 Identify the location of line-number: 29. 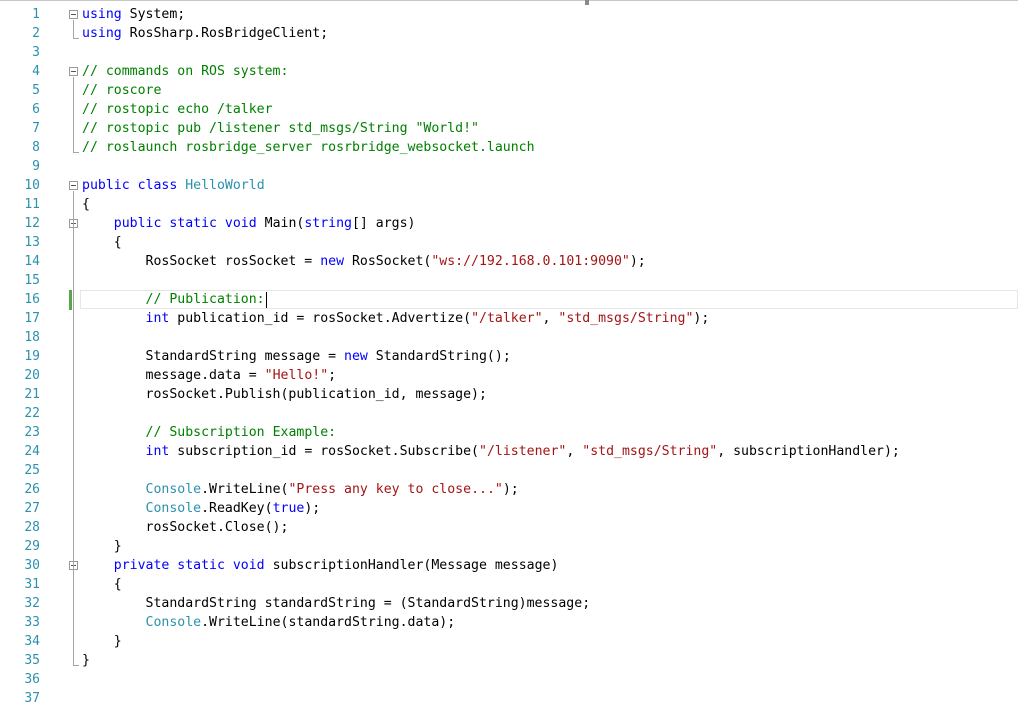
(32, 546).